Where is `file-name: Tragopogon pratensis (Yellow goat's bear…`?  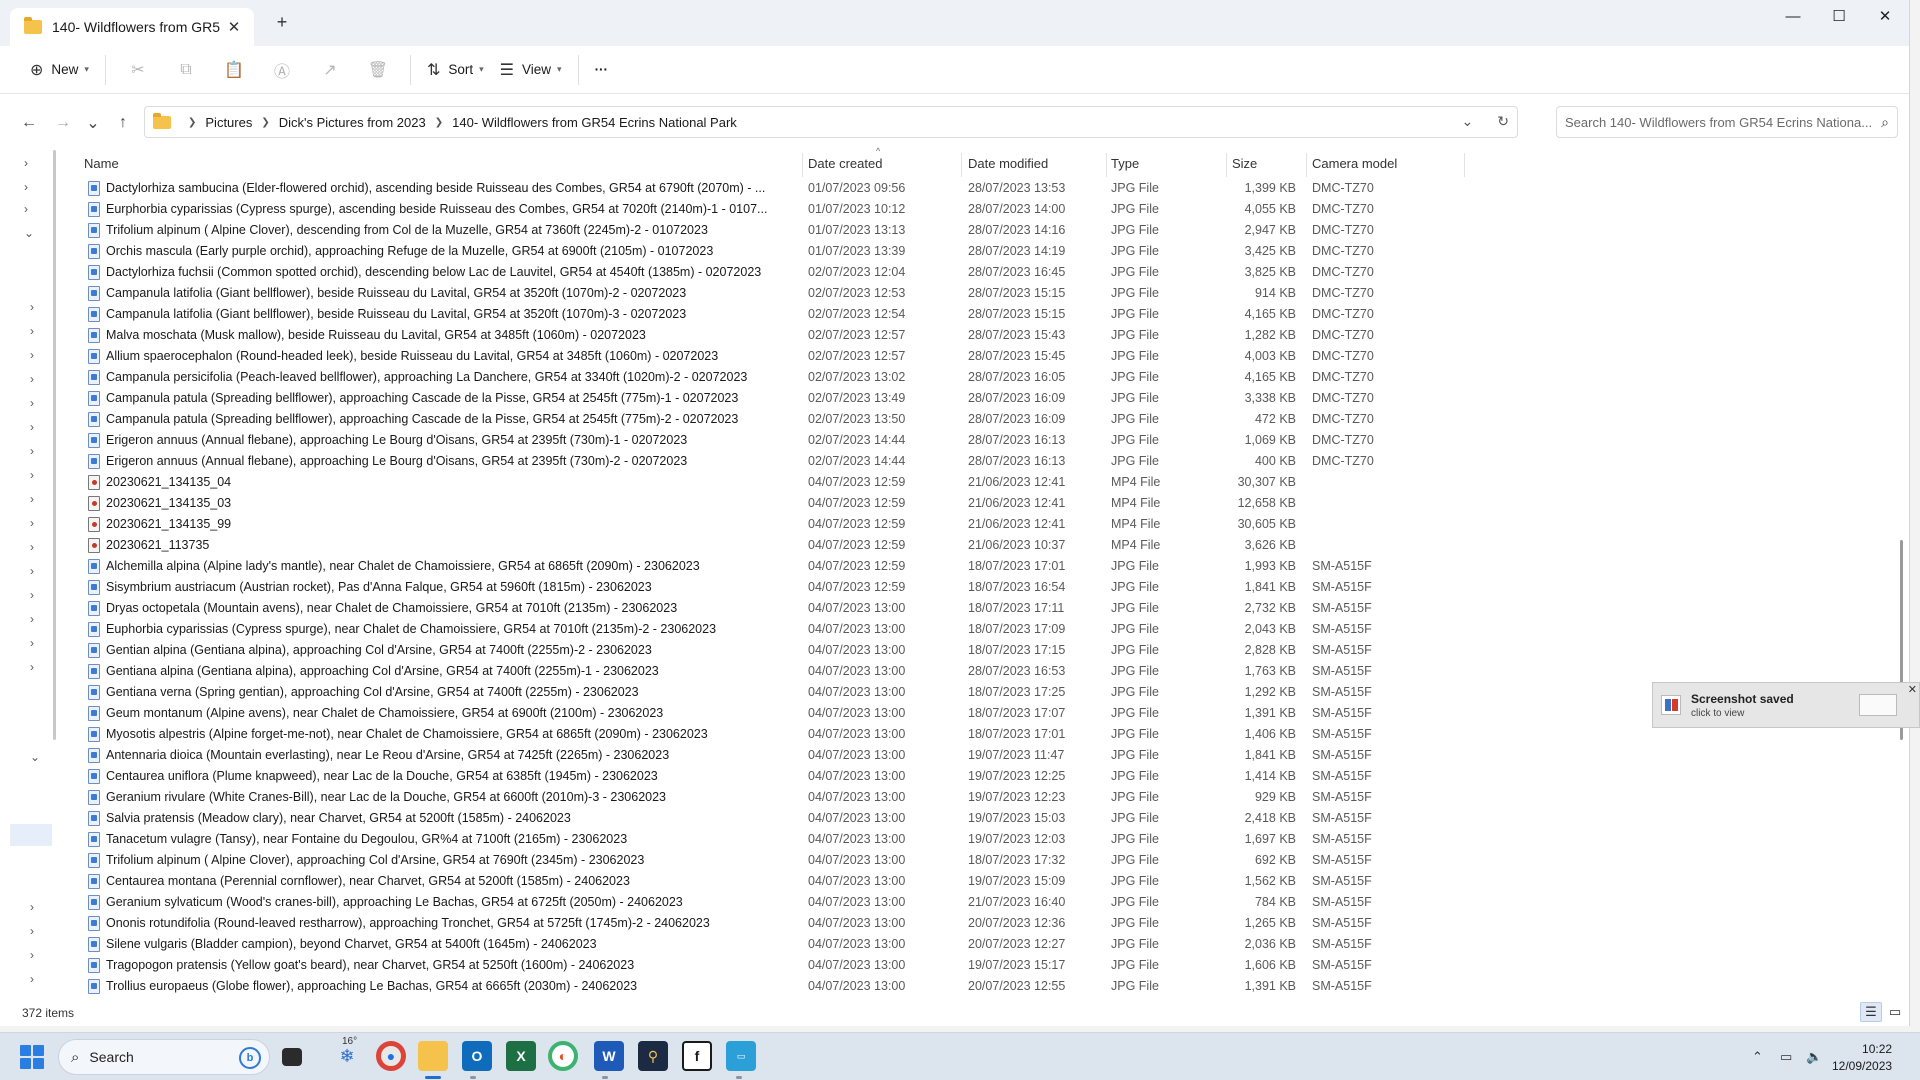 file-name: Tragopogon pratensis (Yellow goat's bear… is located at coordinates (487, 965).